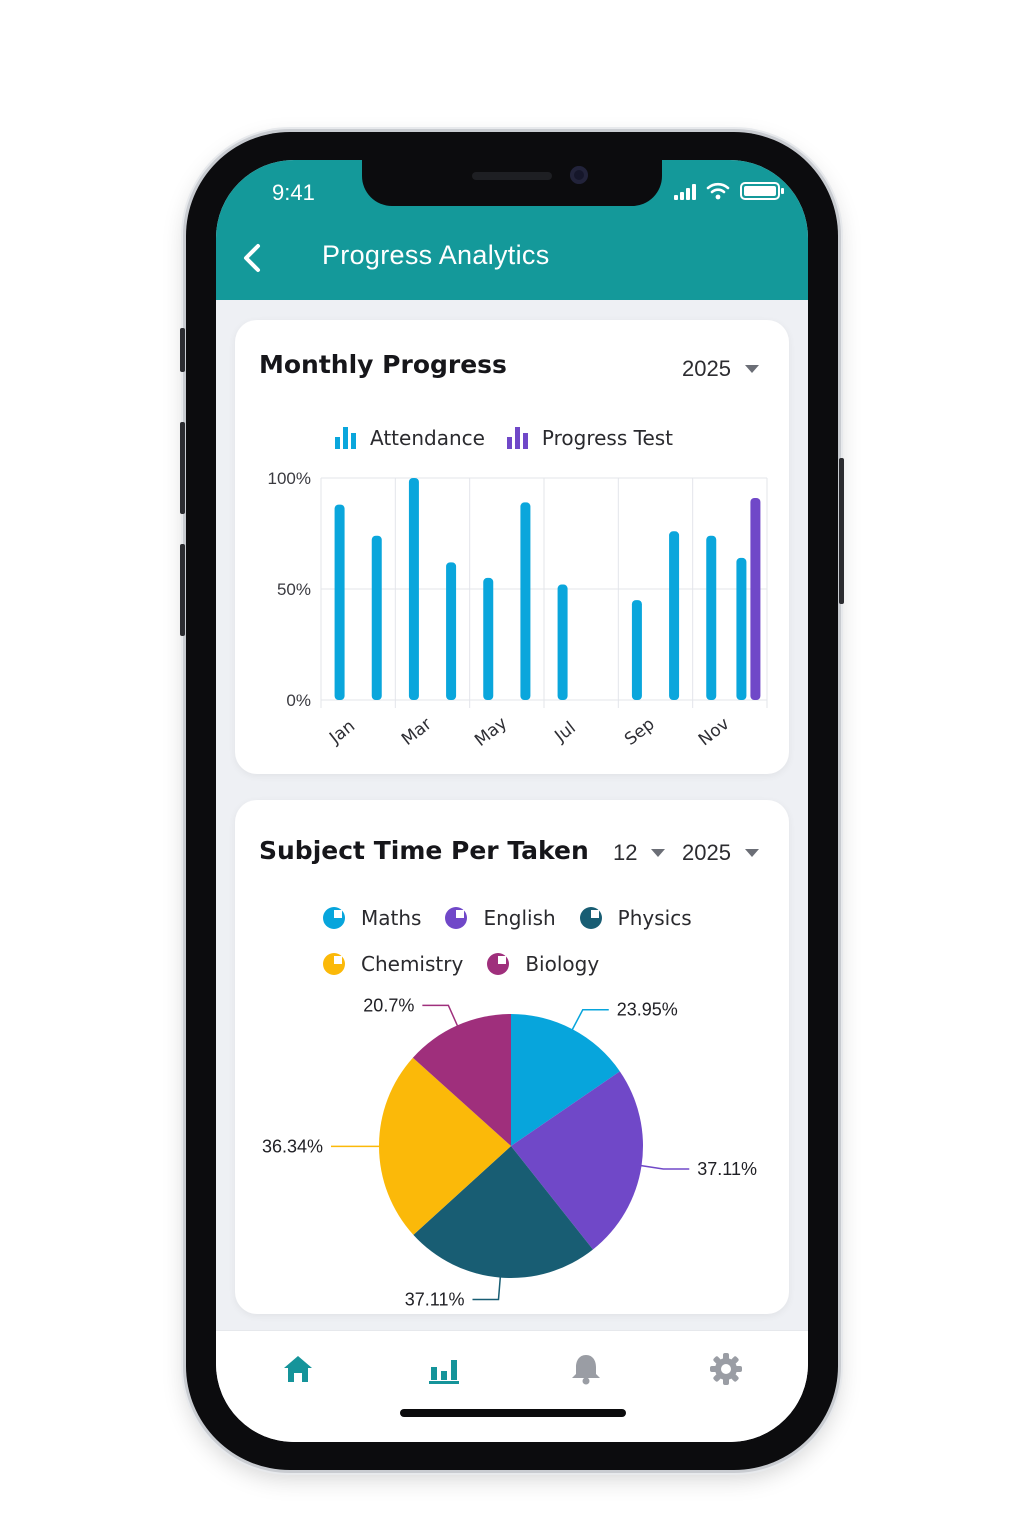 This screenshot has height=1536, width=1024. Describe the element at coordinates (711, 617) in the screenshot. I see `bar-attendance-nov` at that location.